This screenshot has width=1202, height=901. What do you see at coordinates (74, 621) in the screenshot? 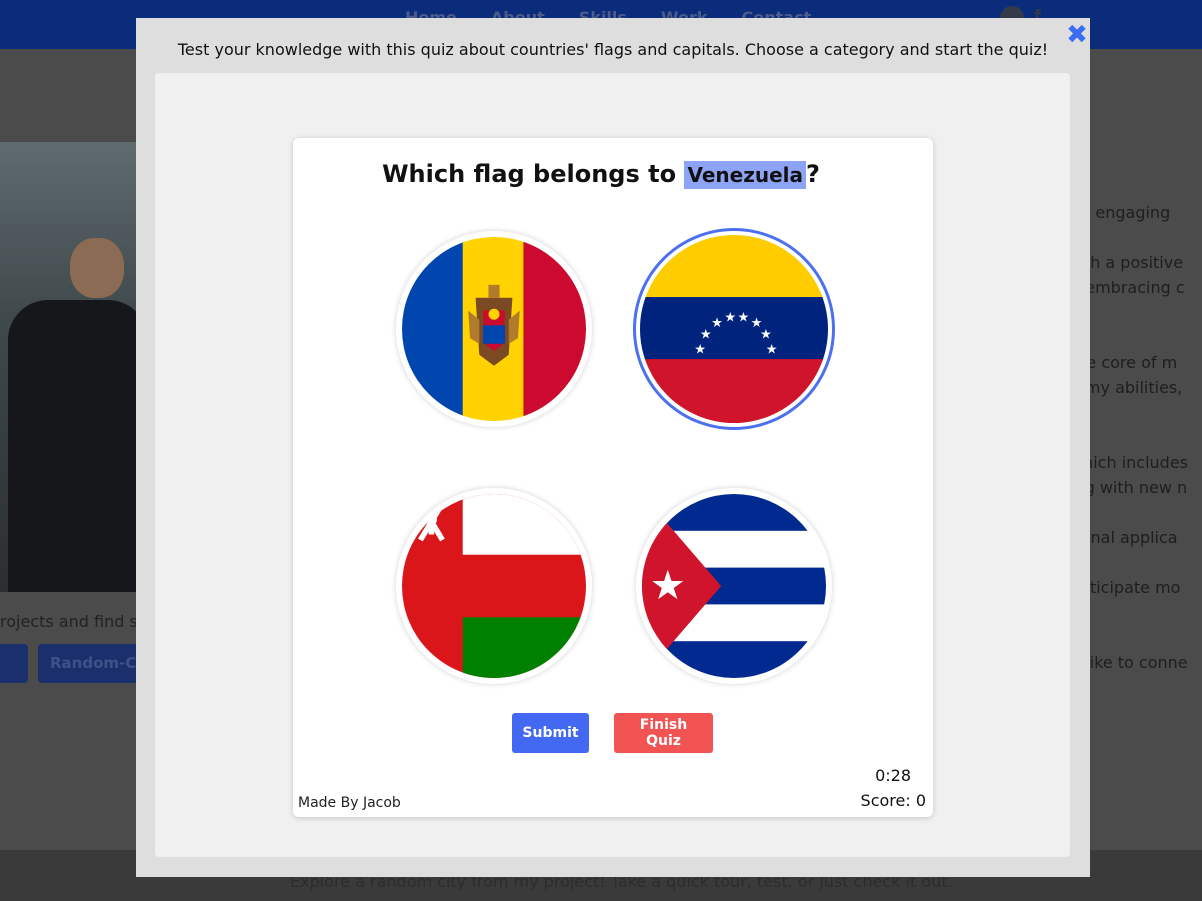
I see `background-left-text: rojects and find so` at bounding box center [74, 621].